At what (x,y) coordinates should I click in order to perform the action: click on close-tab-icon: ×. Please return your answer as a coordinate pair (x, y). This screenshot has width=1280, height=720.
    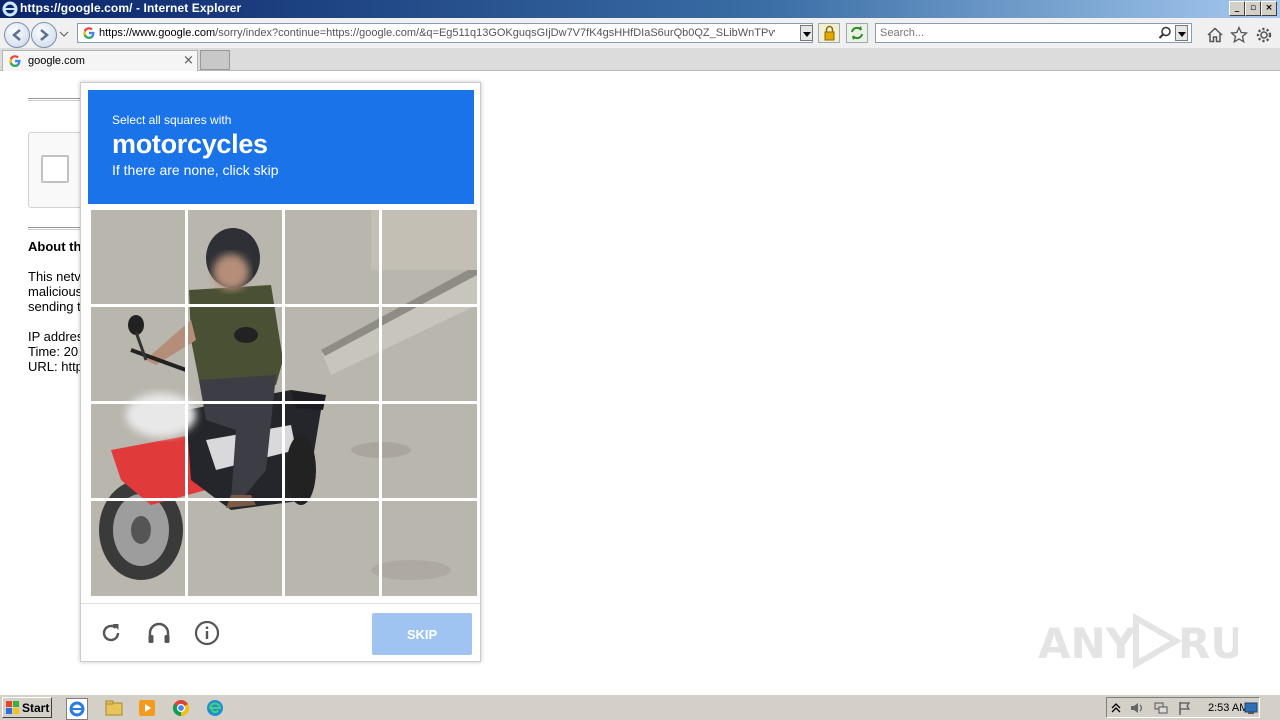
    Looking at the image, I should click on (188, 60).